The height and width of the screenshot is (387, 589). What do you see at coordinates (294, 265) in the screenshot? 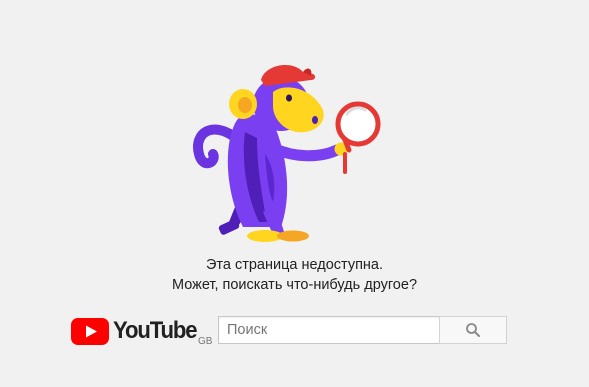
I see `message-line-1: Эта страница недоступна.` at bounding box center [294, 265].